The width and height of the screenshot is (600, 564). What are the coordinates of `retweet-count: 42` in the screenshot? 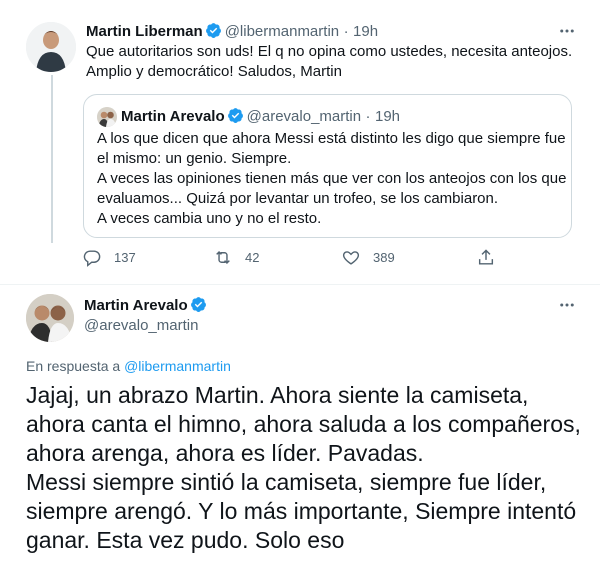 It's located at (252, 257).